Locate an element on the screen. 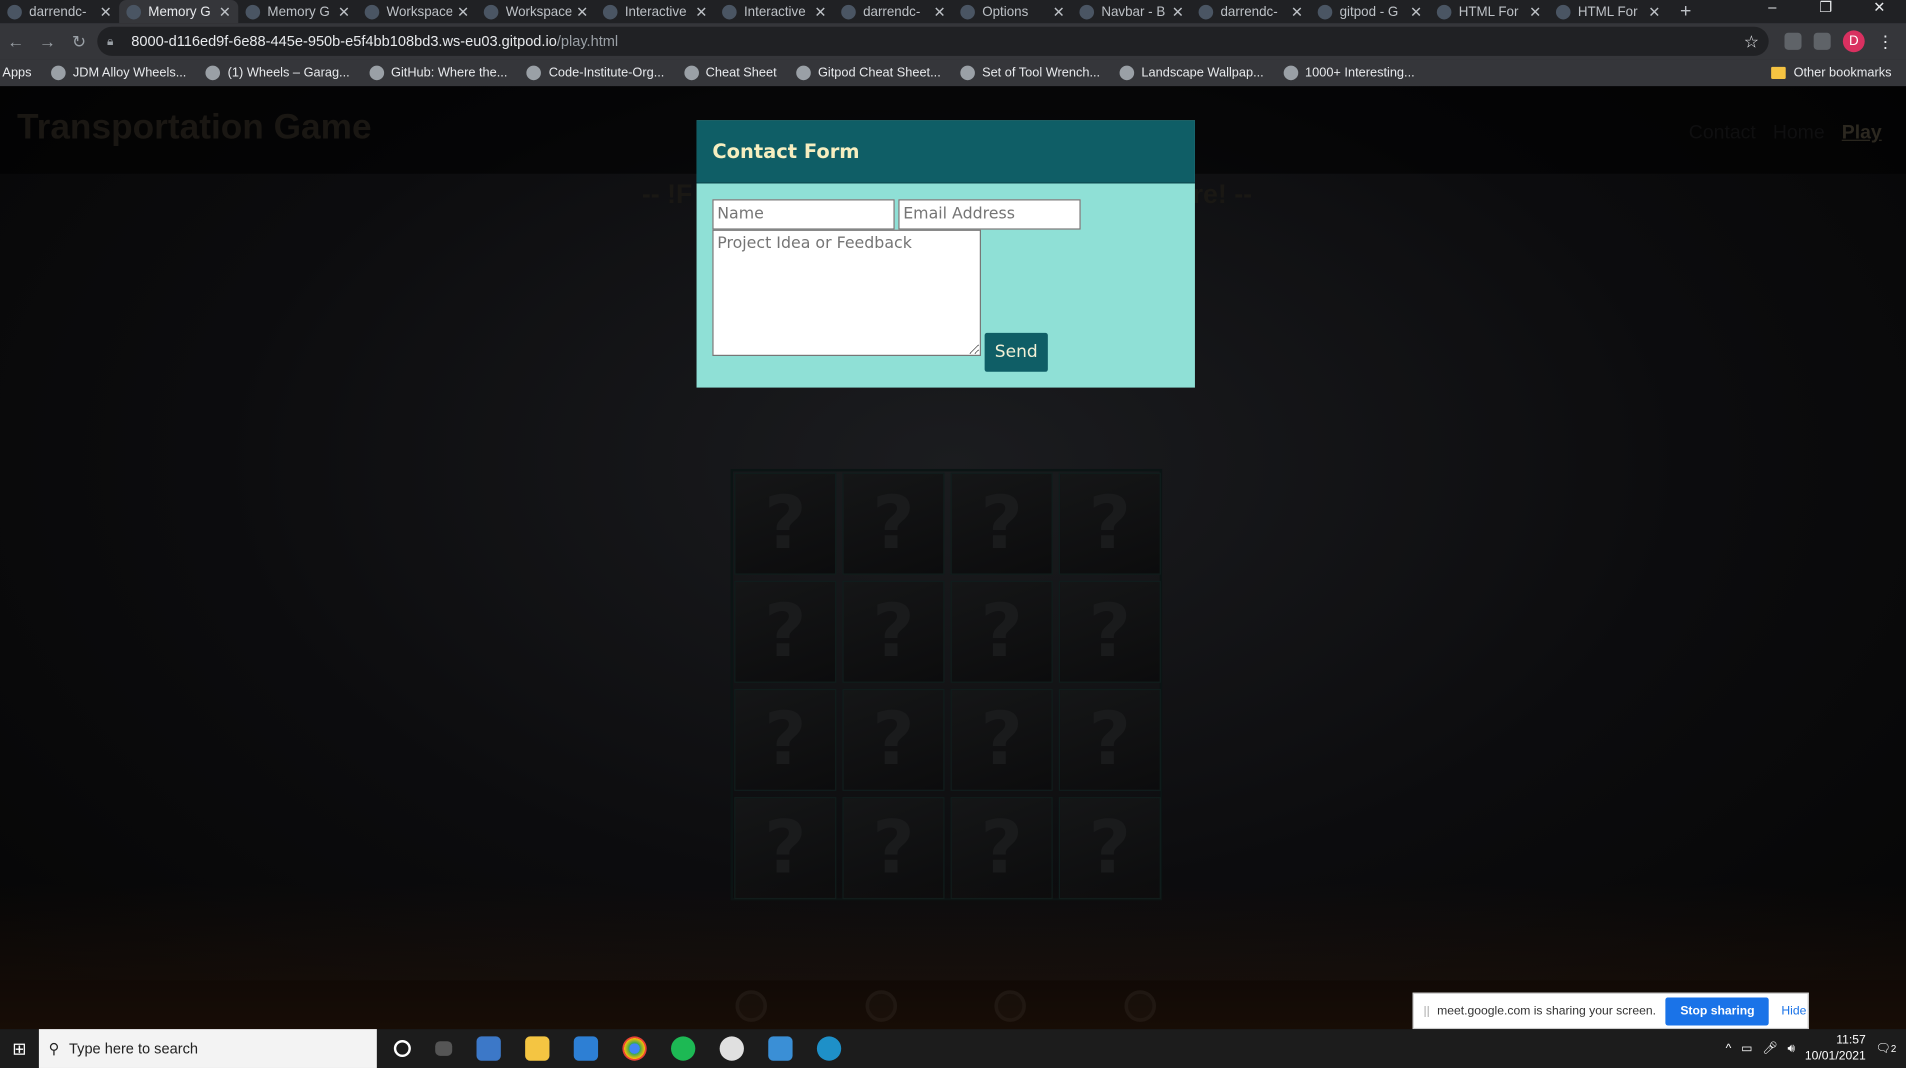  hide-button: Hide is located at coordinates (1793, 1010).